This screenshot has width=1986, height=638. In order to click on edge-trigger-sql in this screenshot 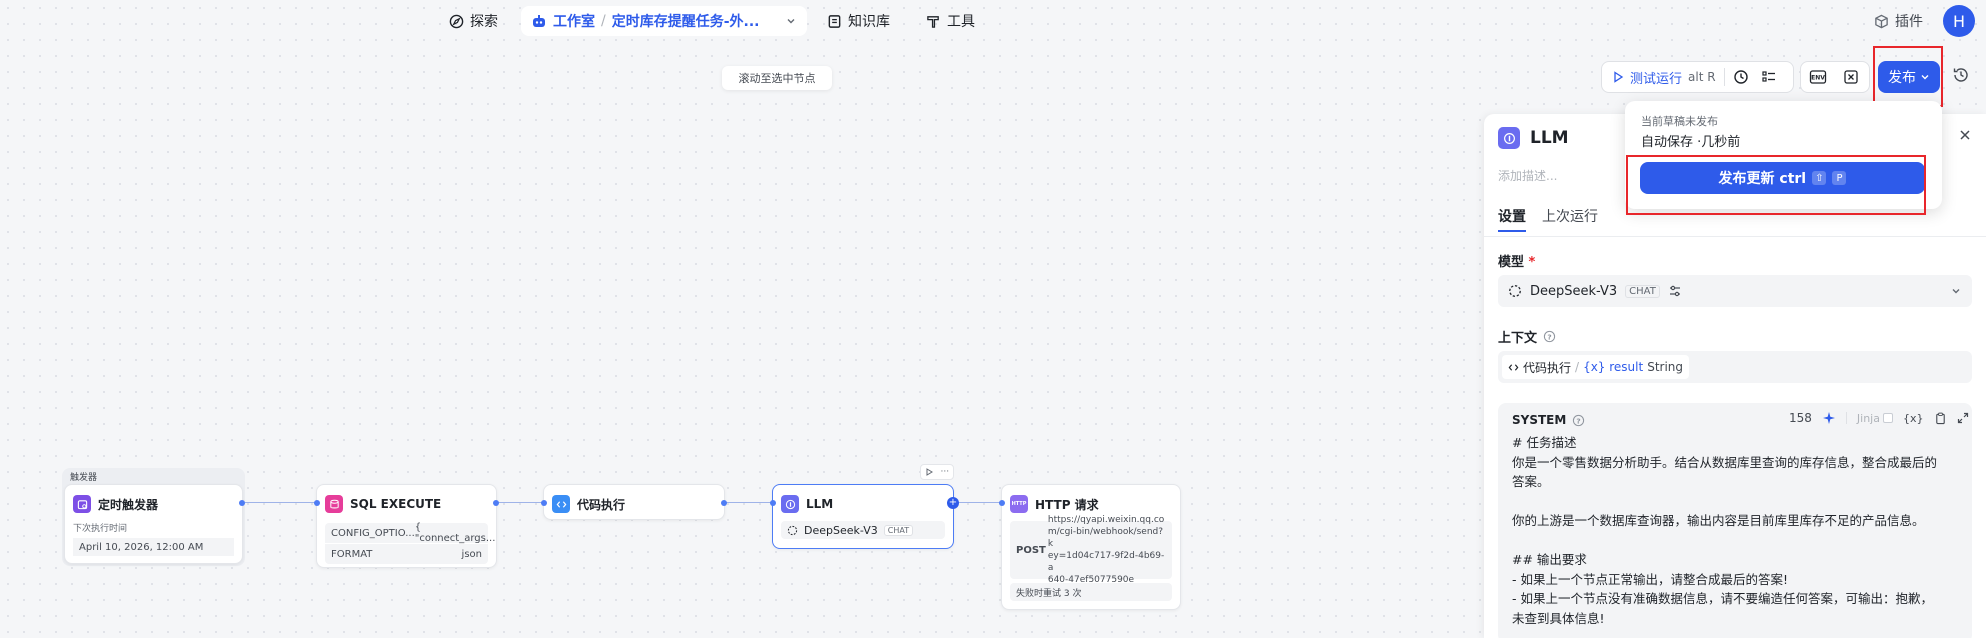, I will do `click(279, 502)`.